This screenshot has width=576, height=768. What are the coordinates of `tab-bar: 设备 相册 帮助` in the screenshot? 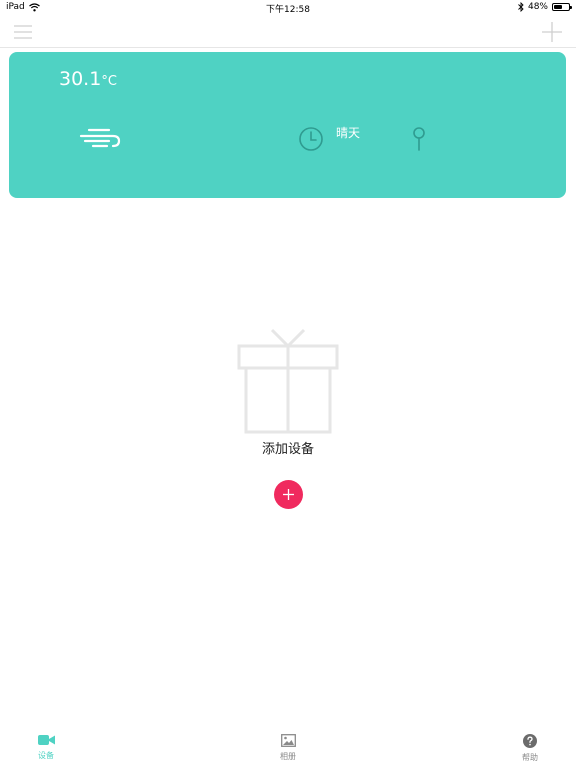 It's located at (288, 748).